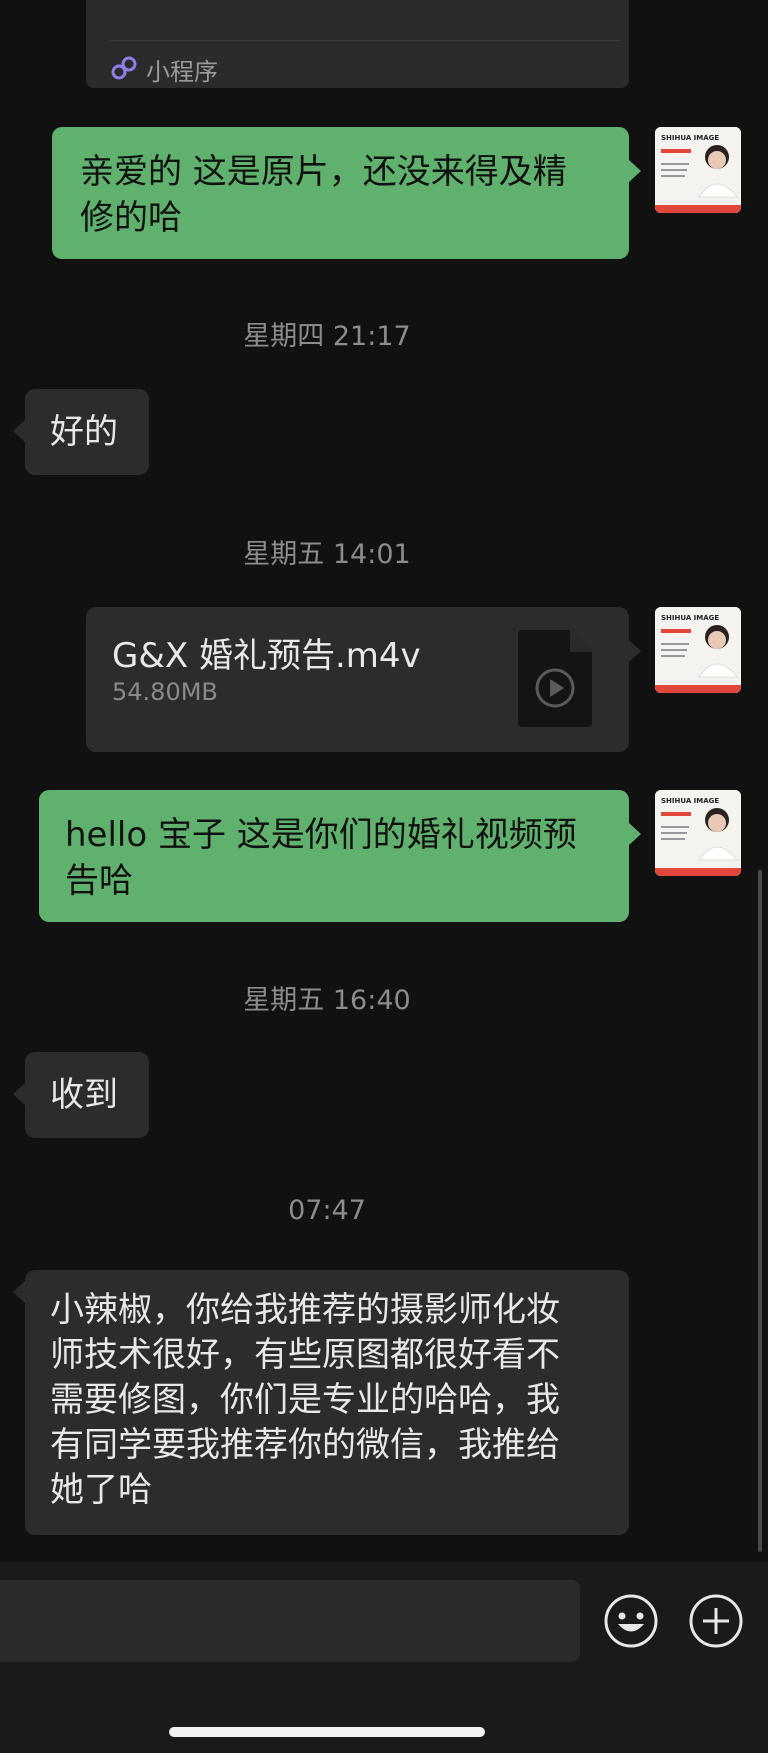 The width and height of the screenshot is (768, 1753). Describe the element at coordinates (340, 193) in the screenshot. I see `message-bubble-sent: 亲爱的 这是原片，还没来得及精 修的哈` at that location.